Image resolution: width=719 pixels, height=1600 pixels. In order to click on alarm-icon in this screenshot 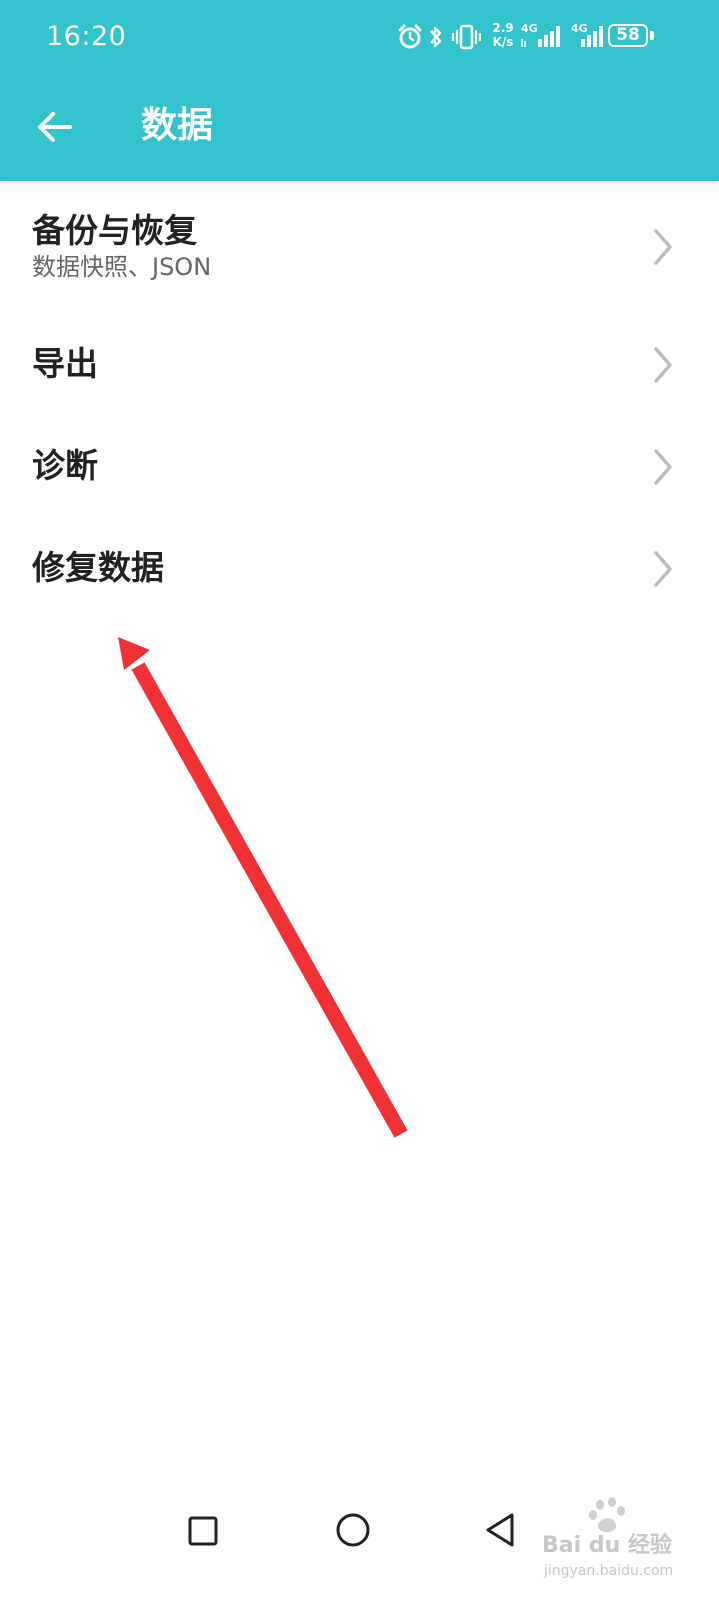, I will do `click(410, 36)`.